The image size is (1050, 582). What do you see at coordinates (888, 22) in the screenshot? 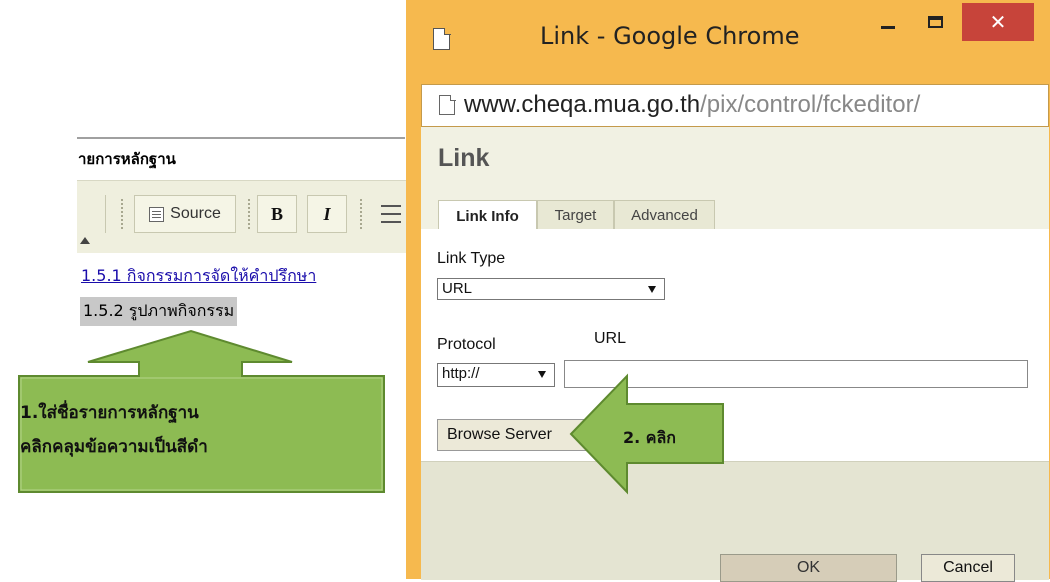
I see `minimize-button` at bounding box center [888, 22].